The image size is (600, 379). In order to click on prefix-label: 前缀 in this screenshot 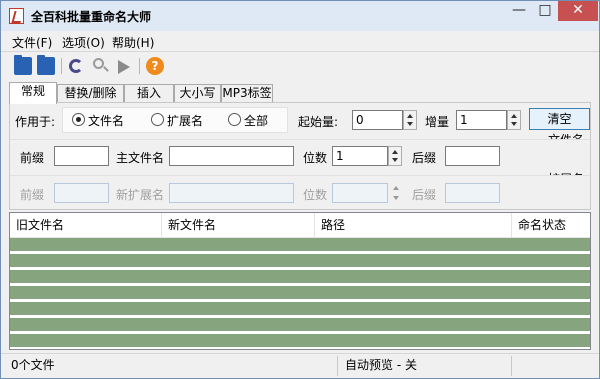, I will do `click(32, 158)`.